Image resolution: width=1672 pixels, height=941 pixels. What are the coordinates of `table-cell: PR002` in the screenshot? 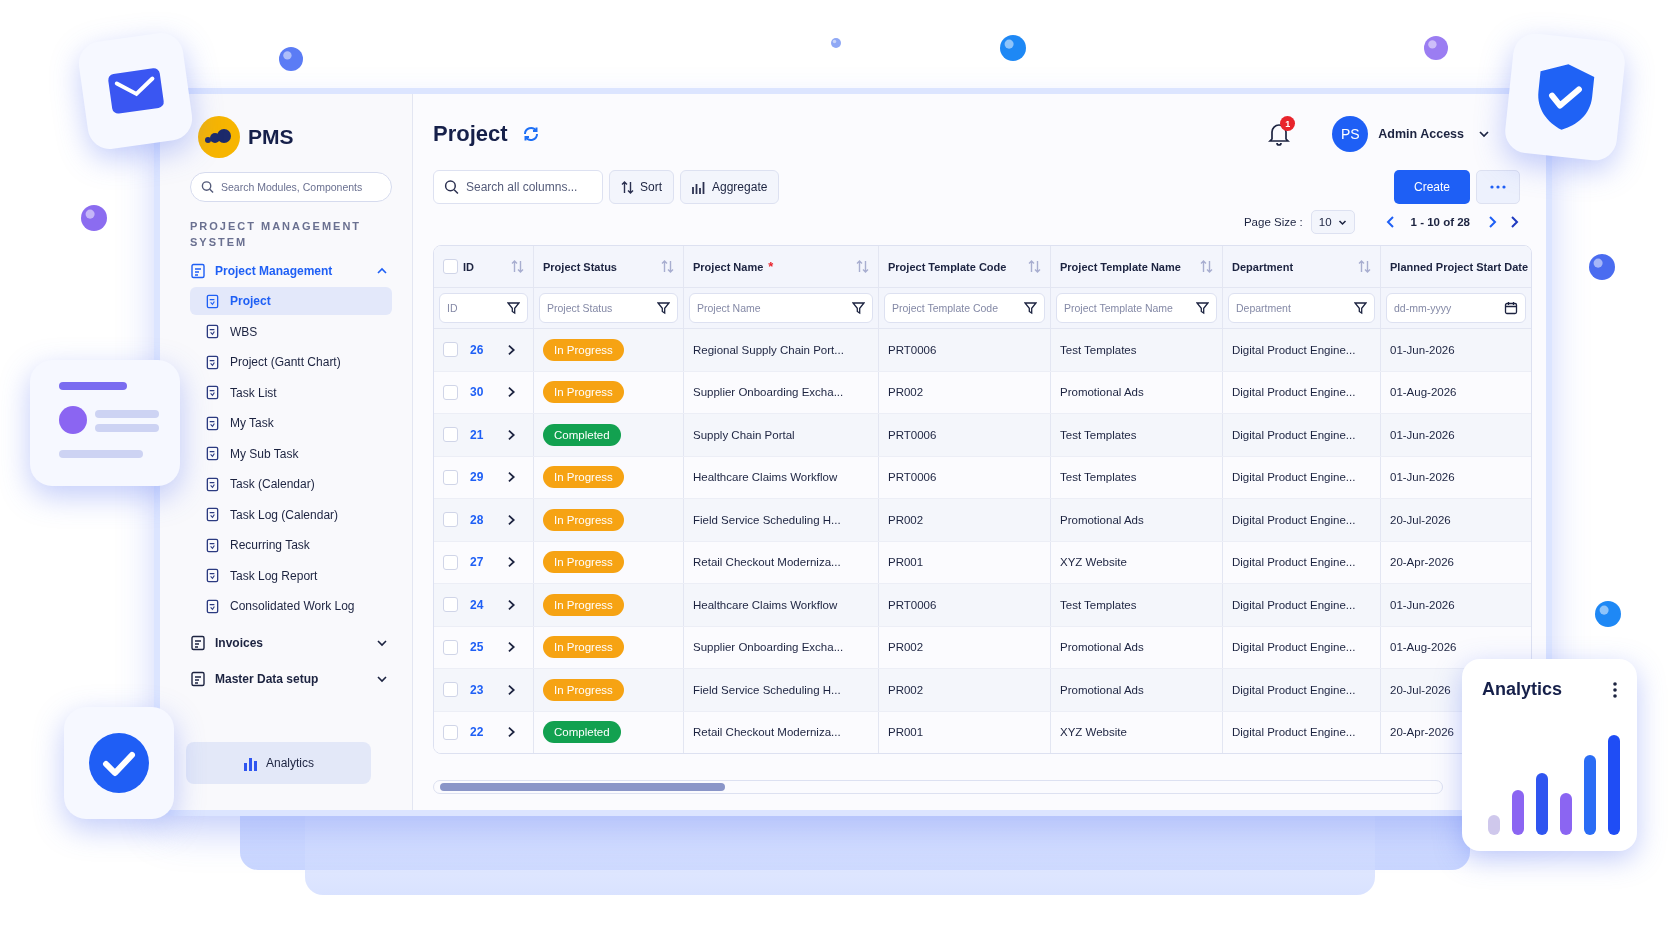 It's located at (906, 519).